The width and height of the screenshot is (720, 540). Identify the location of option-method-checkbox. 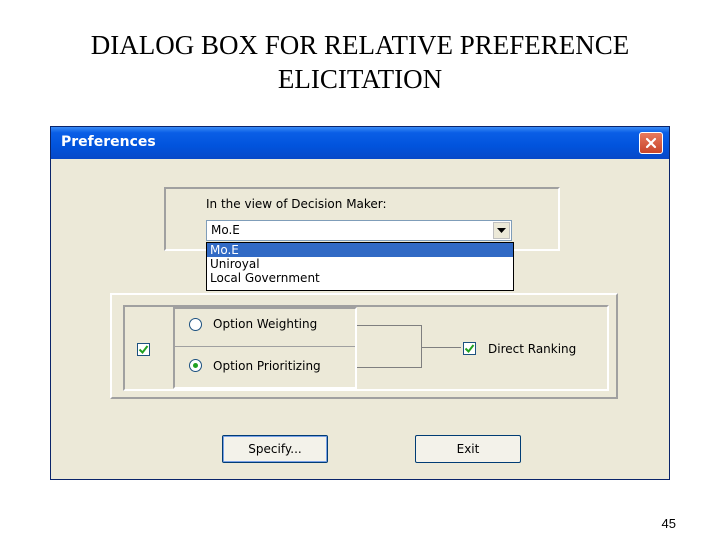
(143, 349).